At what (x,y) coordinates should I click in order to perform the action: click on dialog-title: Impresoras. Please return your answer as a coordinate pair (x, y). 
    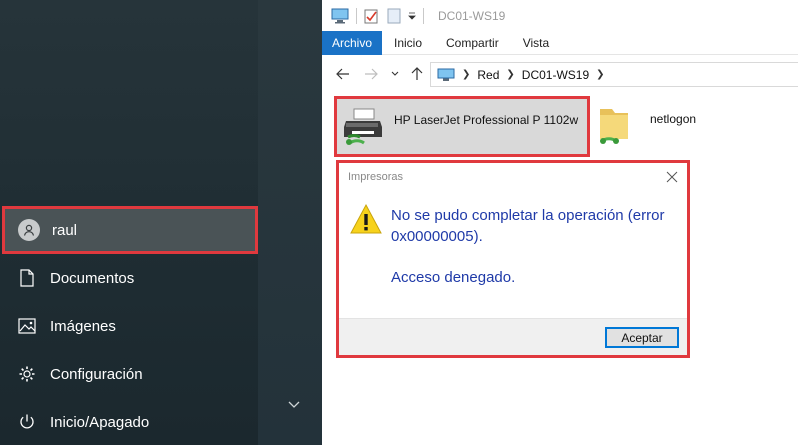
    Looking at the image, I should click on (376, 177).